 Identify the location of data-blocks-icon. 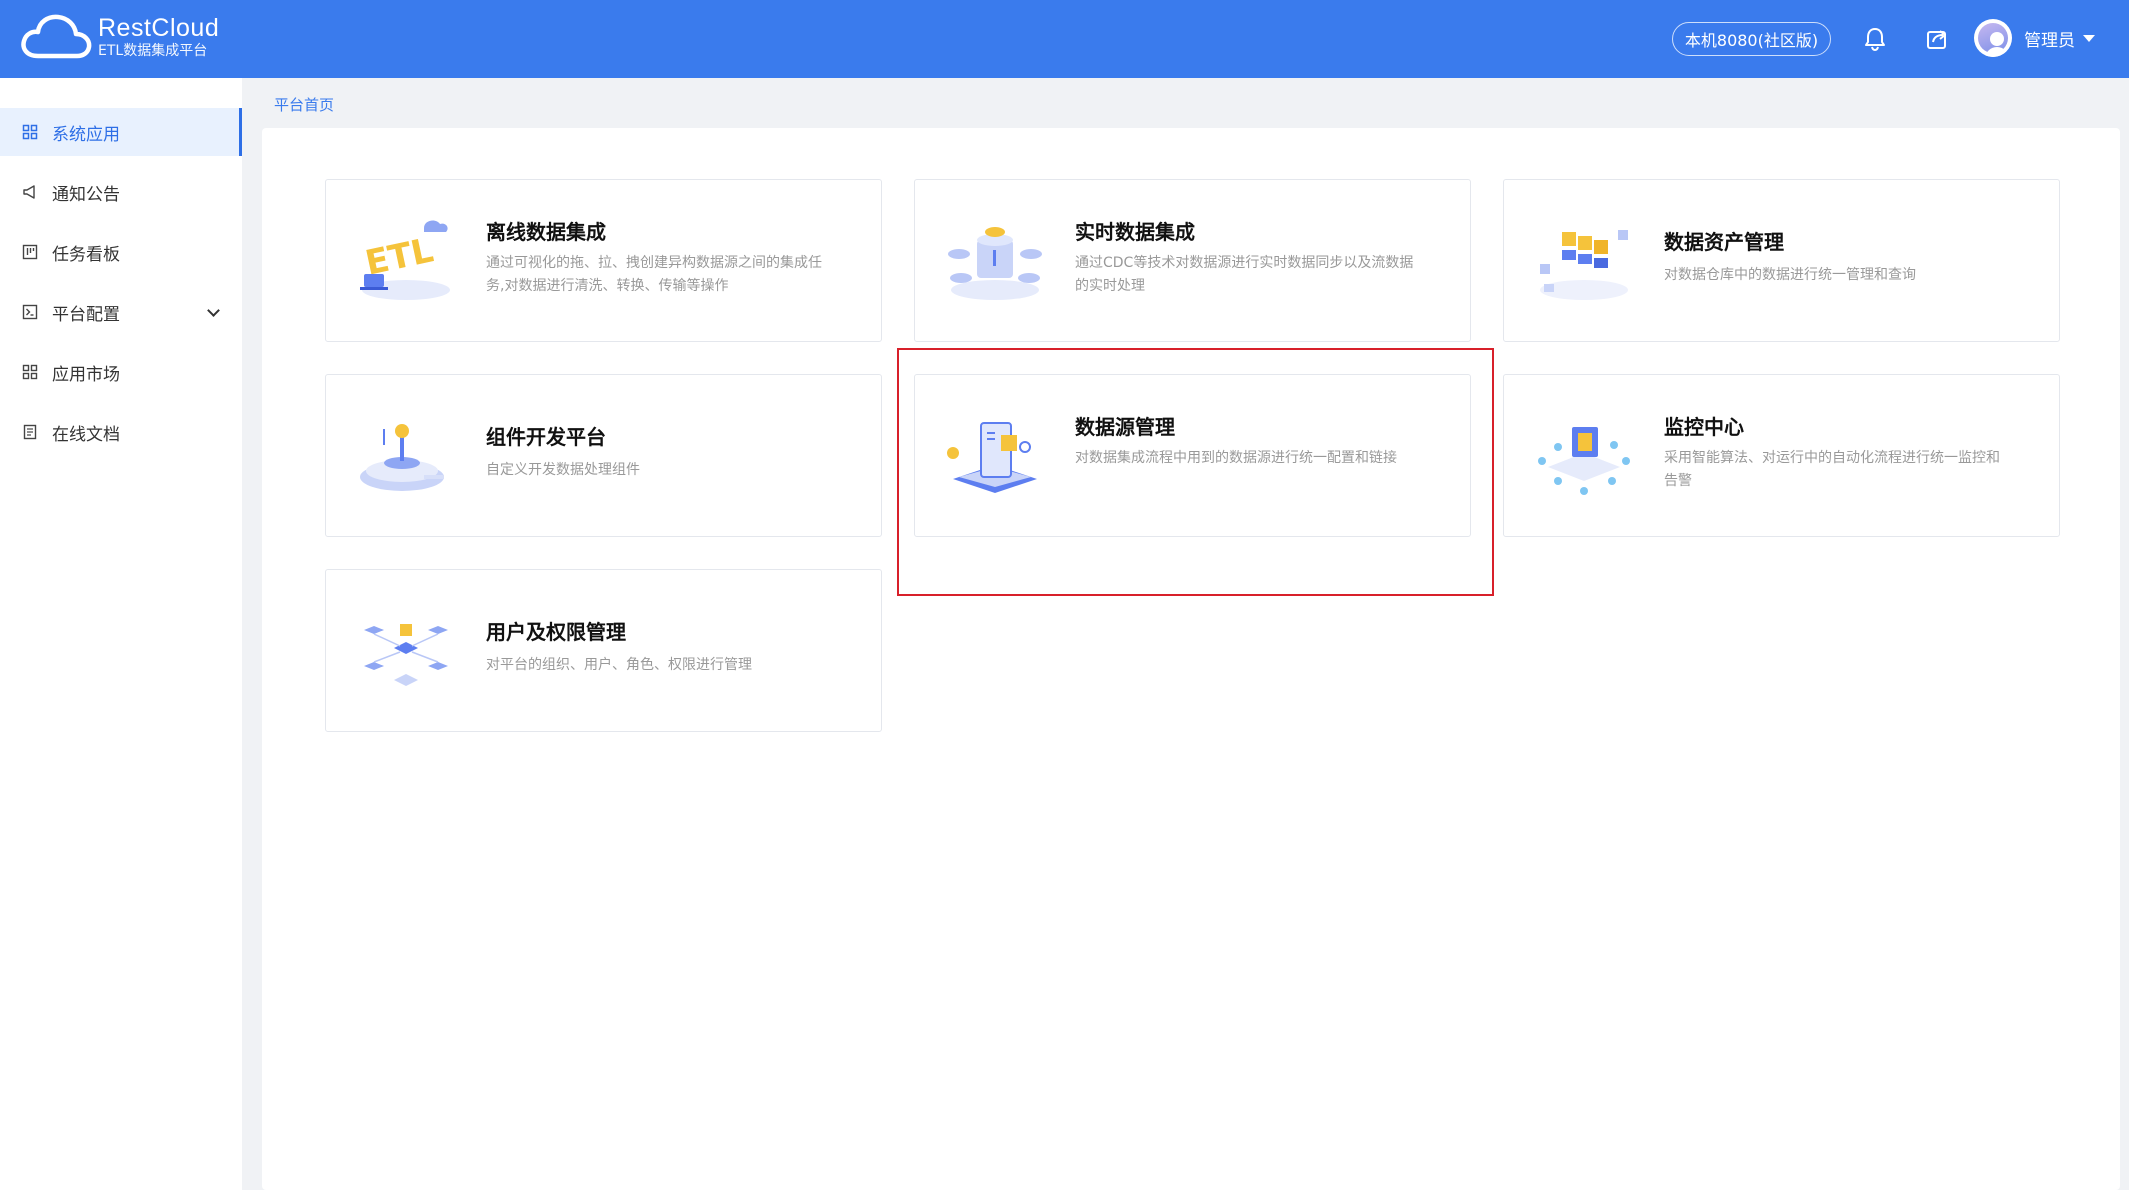
(1584, 265).